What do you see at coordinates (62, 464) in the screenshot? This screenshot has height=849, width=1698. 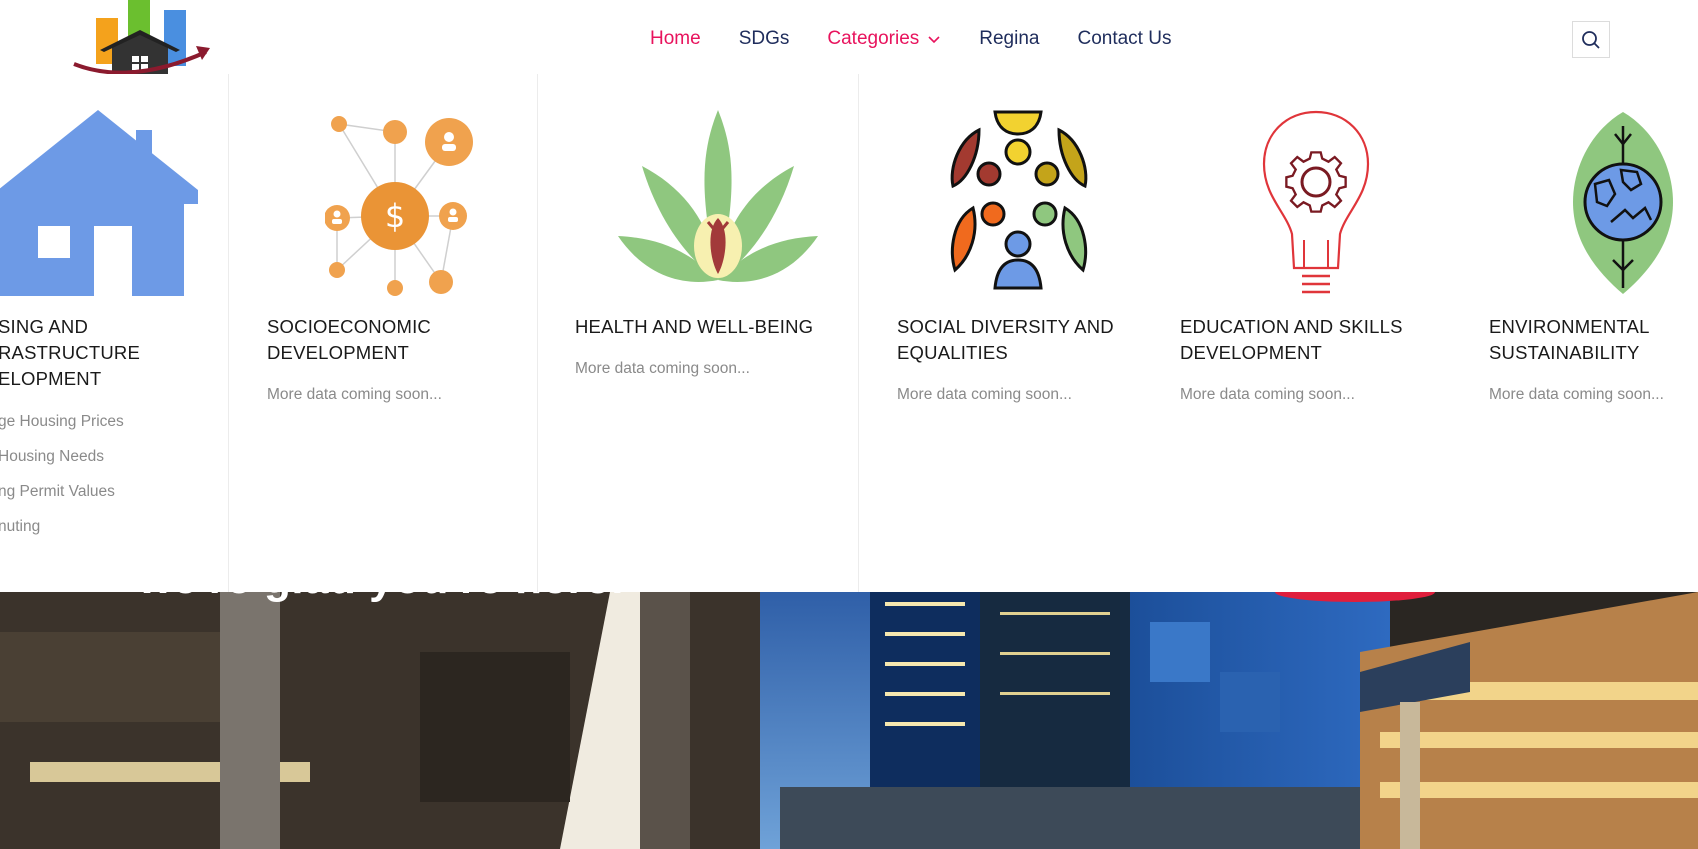 I see `category-link: Housing Needs` at bounding box center [62, 464].